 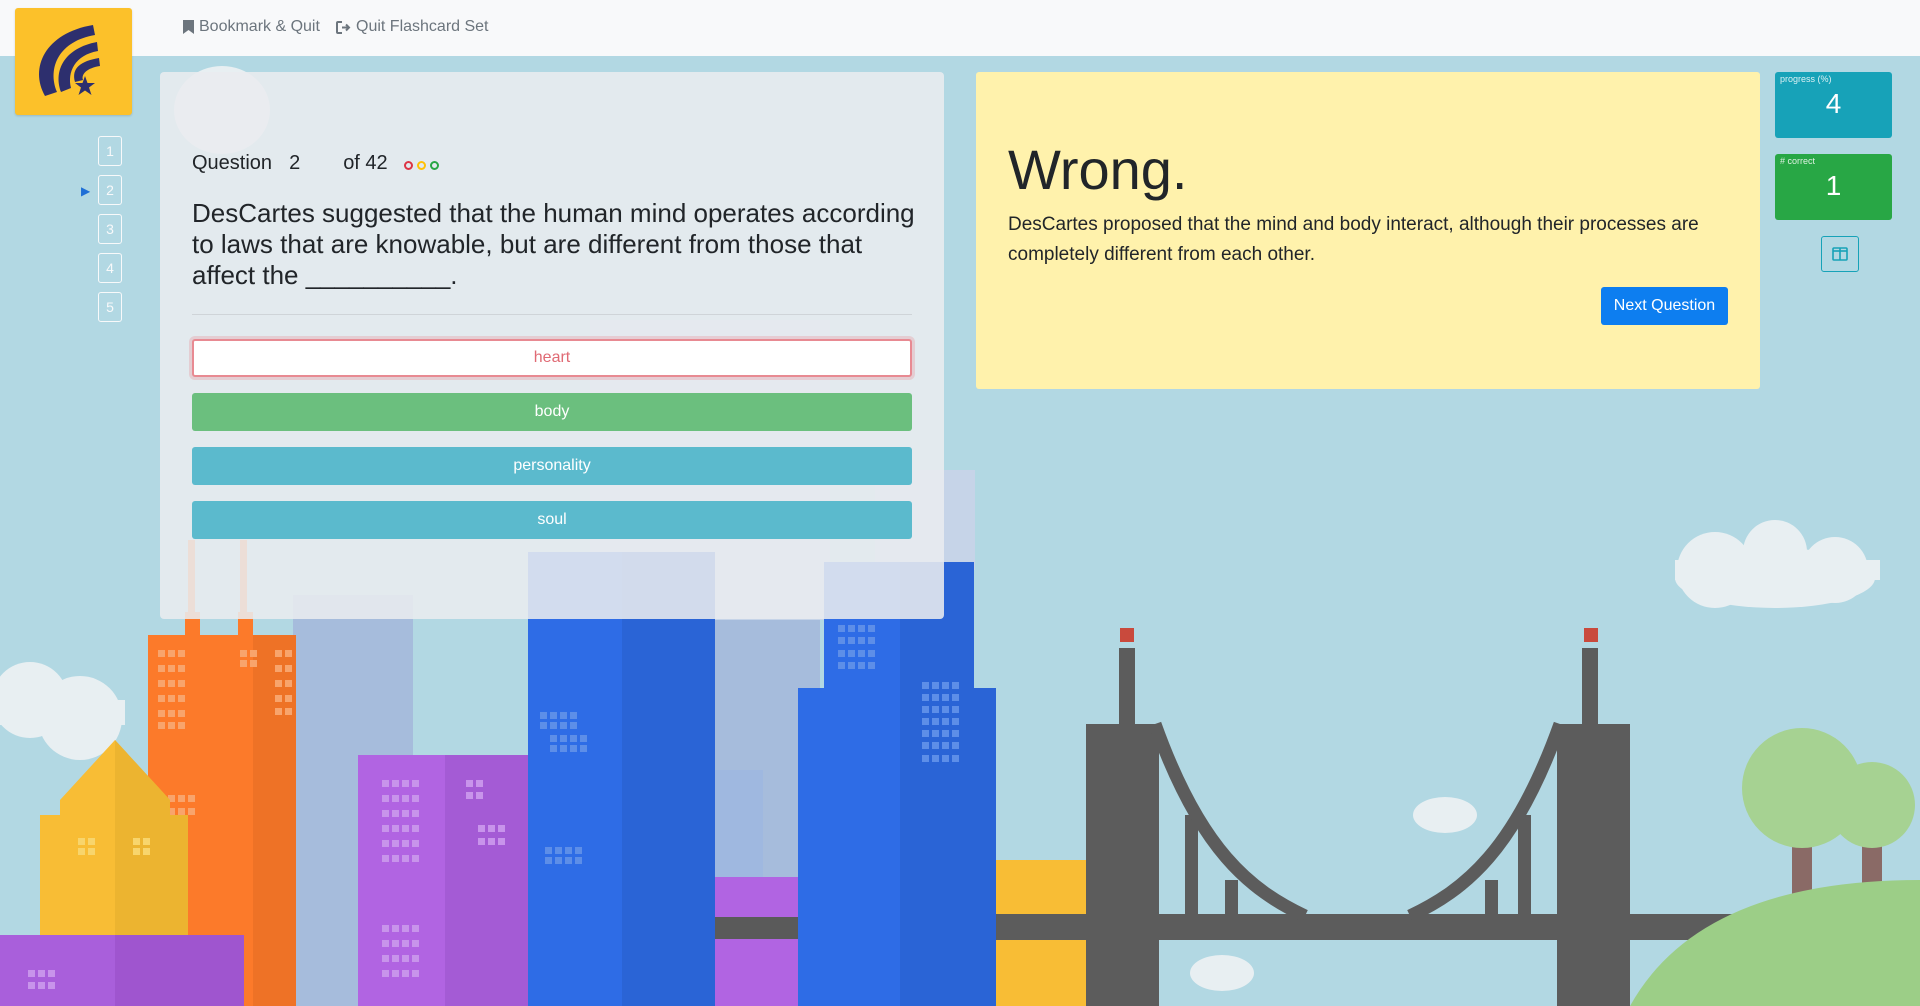 What do you see at coordinates (110, 229) in the screenshot?
I see `question-nav-item-3: 3` at bounding box center [110, 229].